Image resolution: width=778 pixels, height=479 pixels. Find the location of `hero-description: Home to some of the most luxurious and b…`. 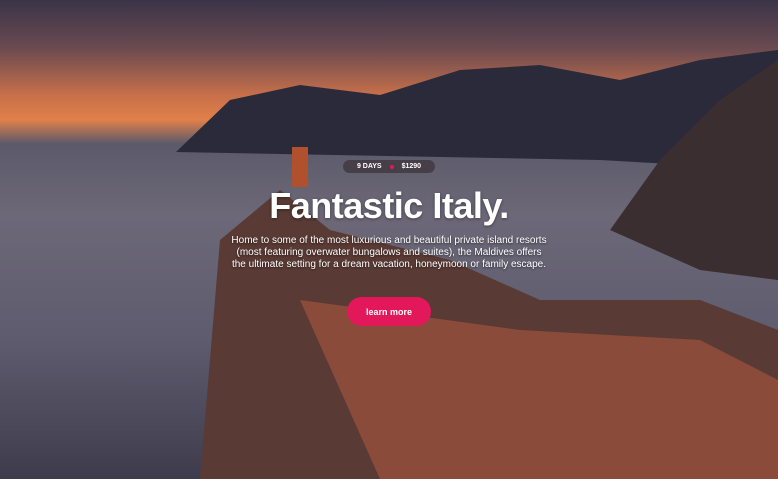

hero-description: Home to some of the most luxurious and b… is located at coordinates (389, 252).